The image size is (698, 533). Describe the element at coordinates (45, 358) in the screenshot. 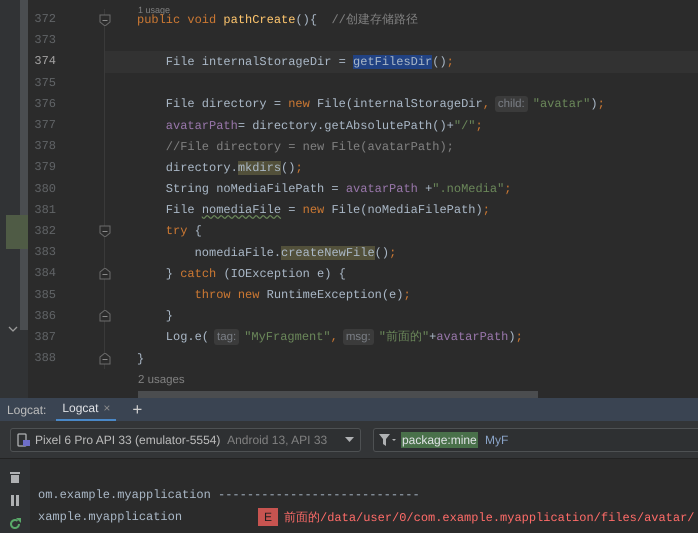

I see `line-number: 388` at that location.